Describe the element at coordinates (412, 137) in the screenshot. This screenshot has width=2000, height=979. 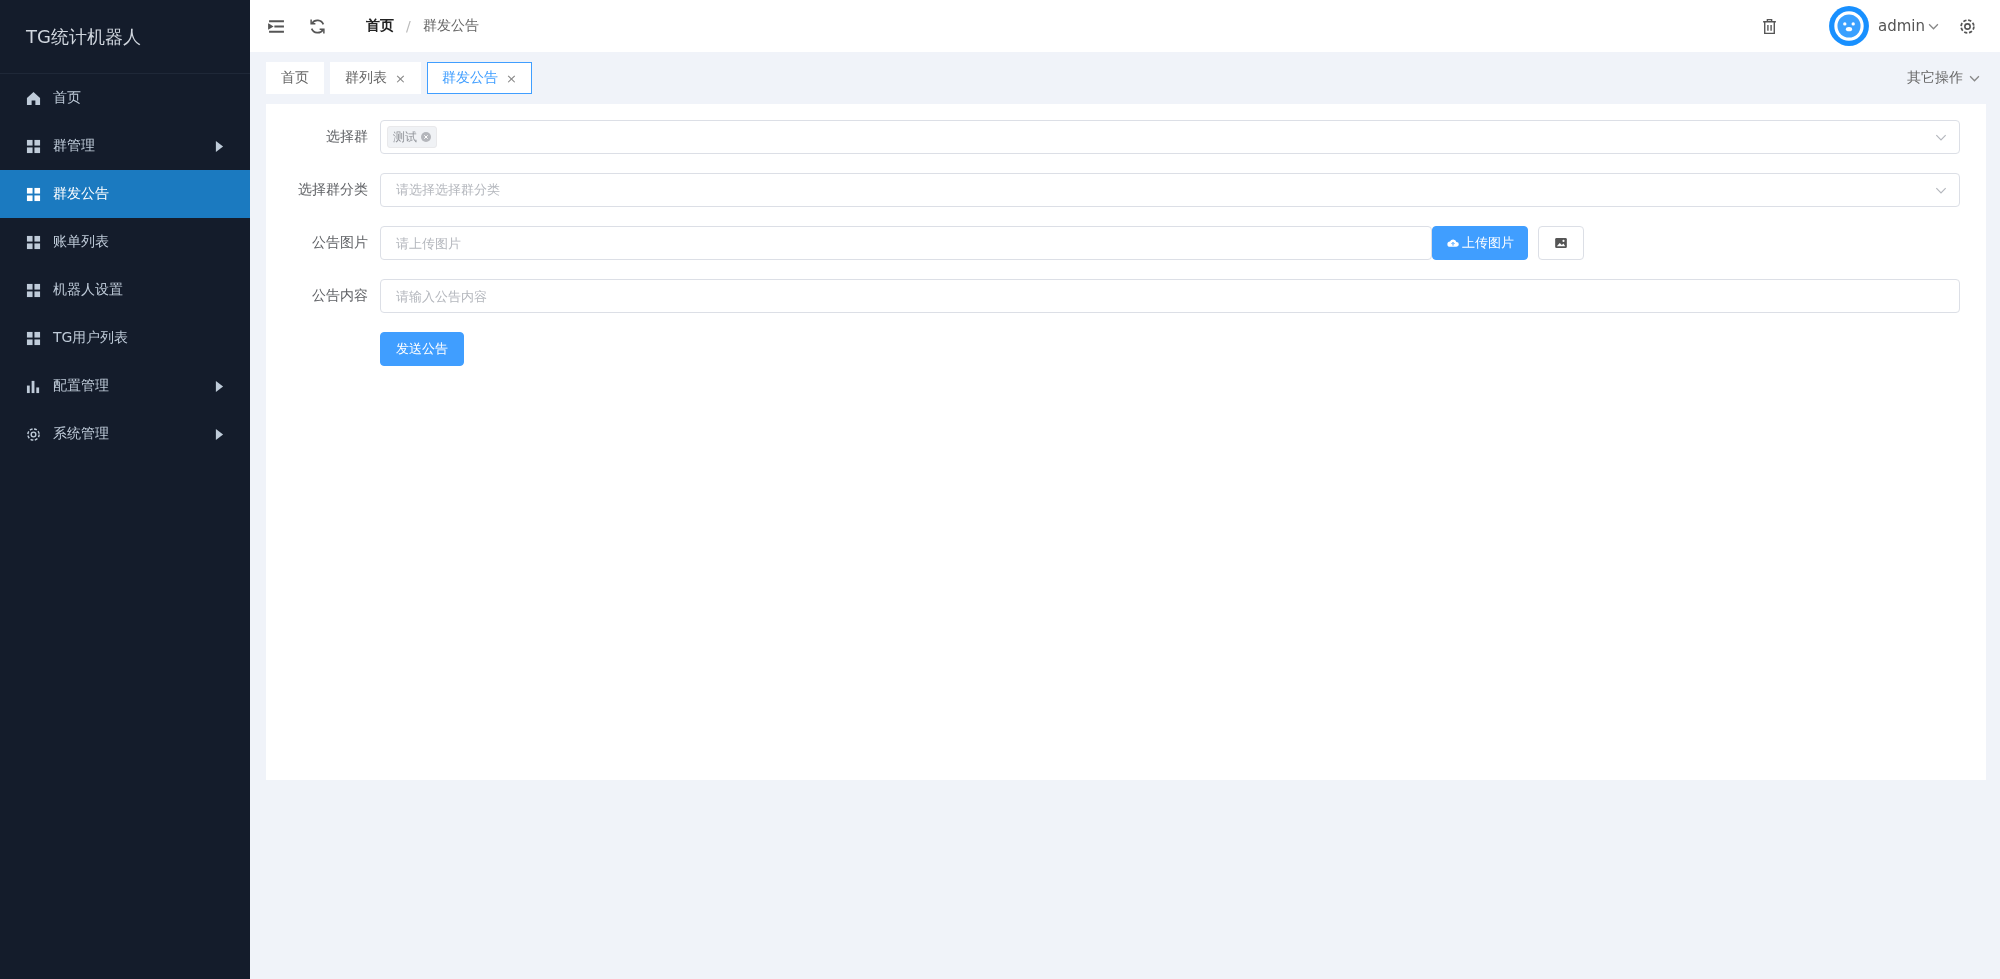
I see `tag: 测试` at that location.